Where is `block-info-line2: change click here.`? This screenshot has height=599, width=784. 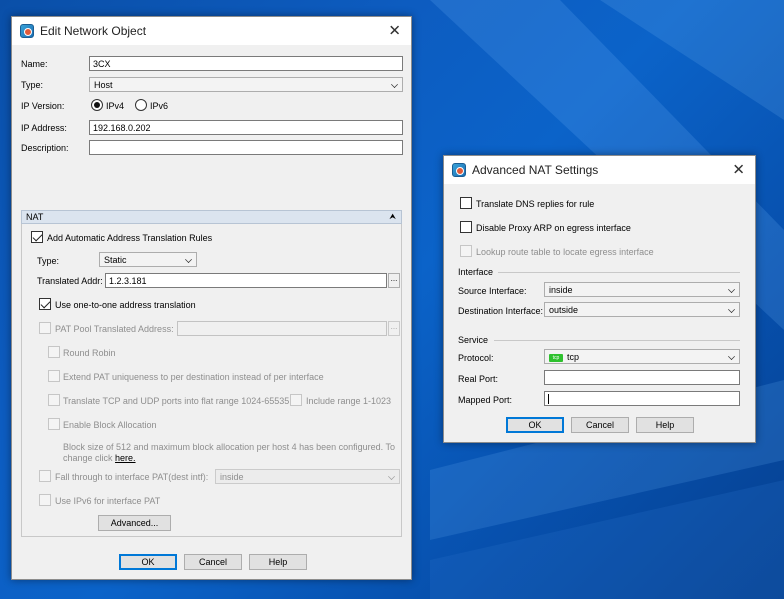 block-info-line2: change click here. is located at coordinates (99, 458).